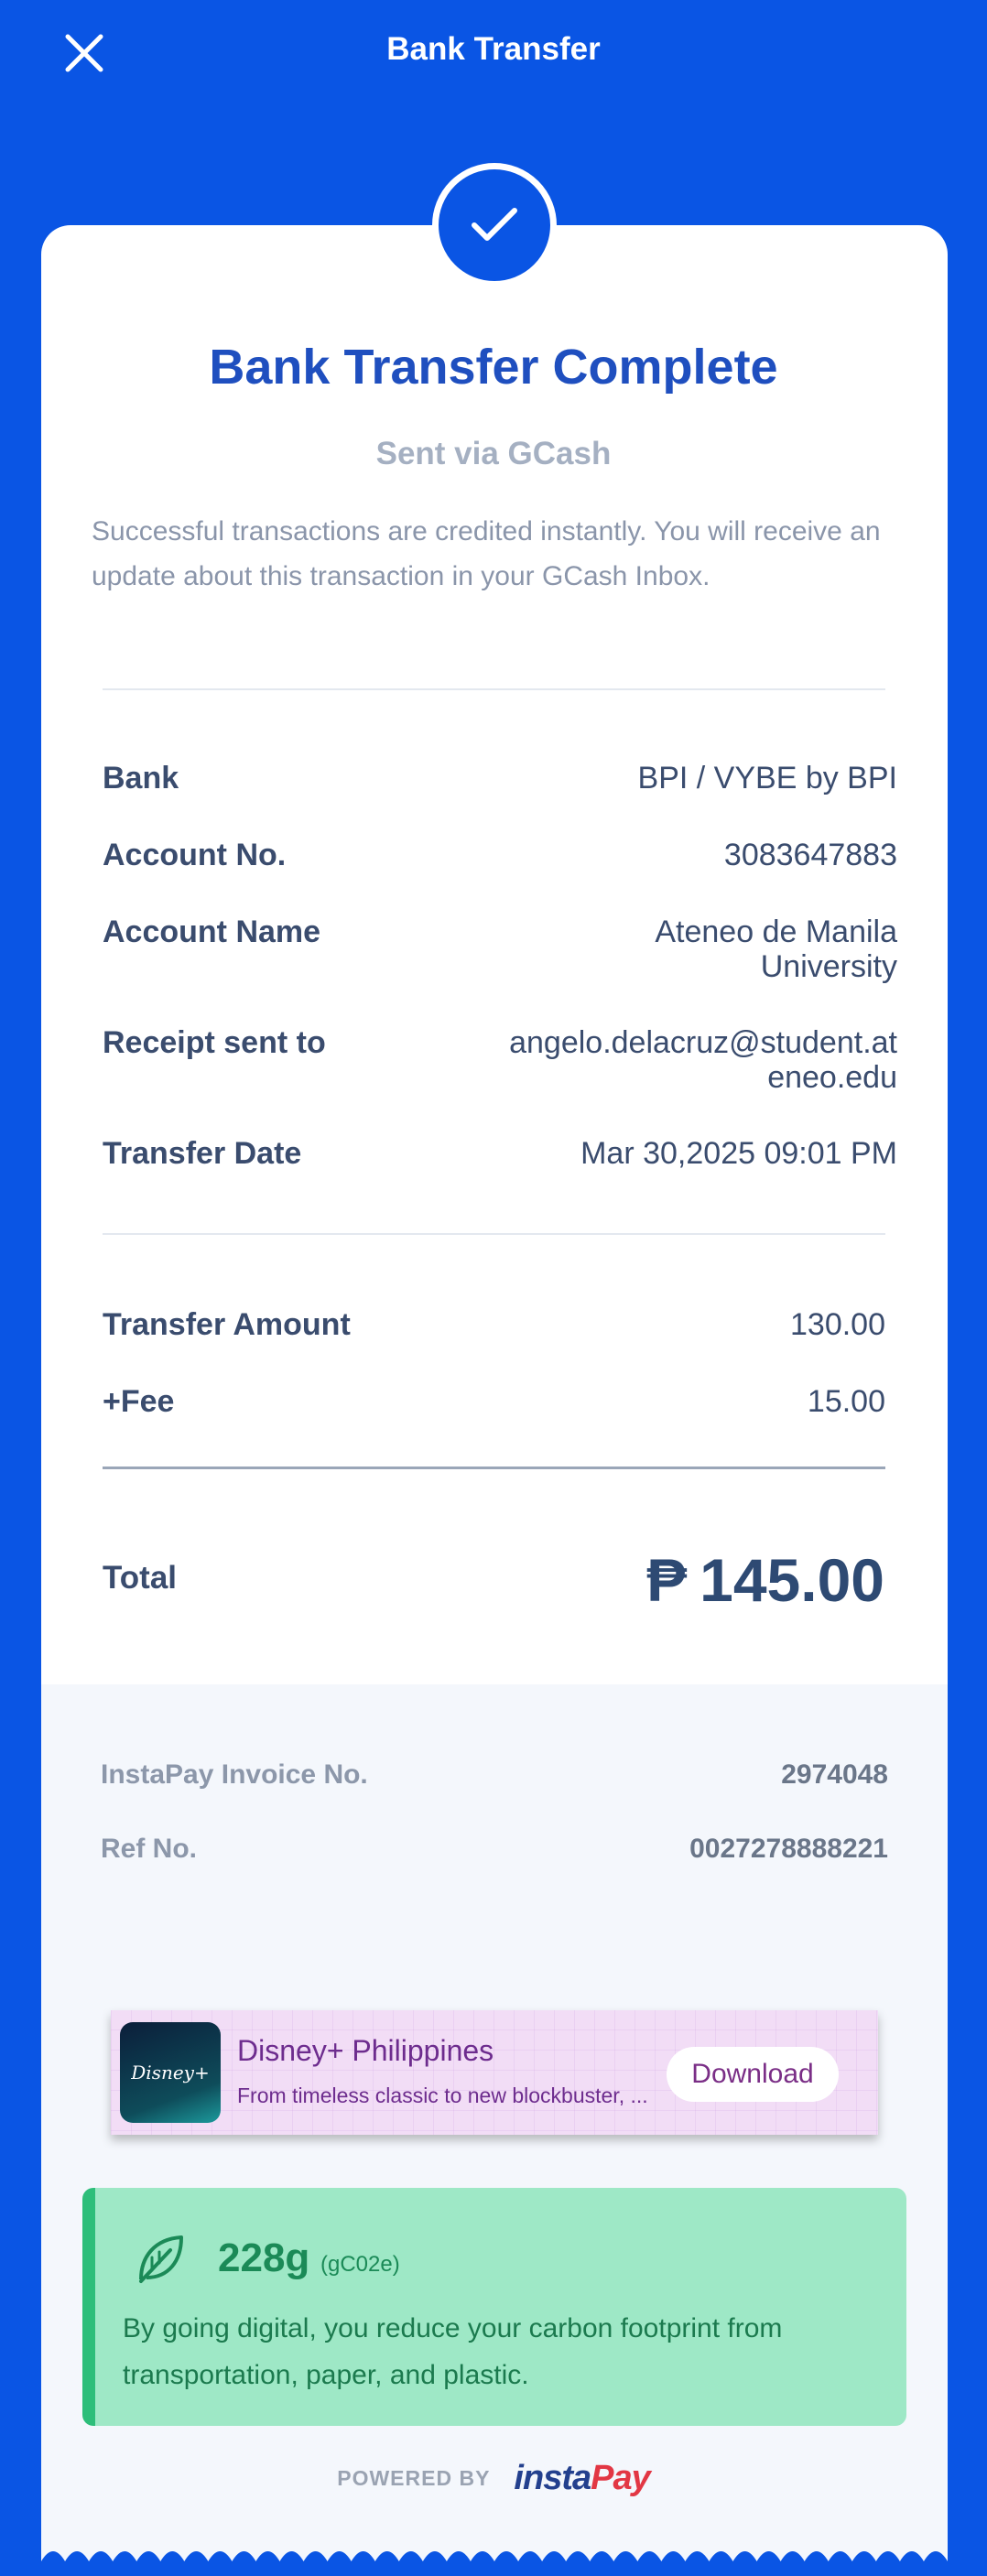  Describe the element at coordinates (494, 1325) in the screenshot. I see `amount-row-transfer: Transfer Amount 130.00` at that location.